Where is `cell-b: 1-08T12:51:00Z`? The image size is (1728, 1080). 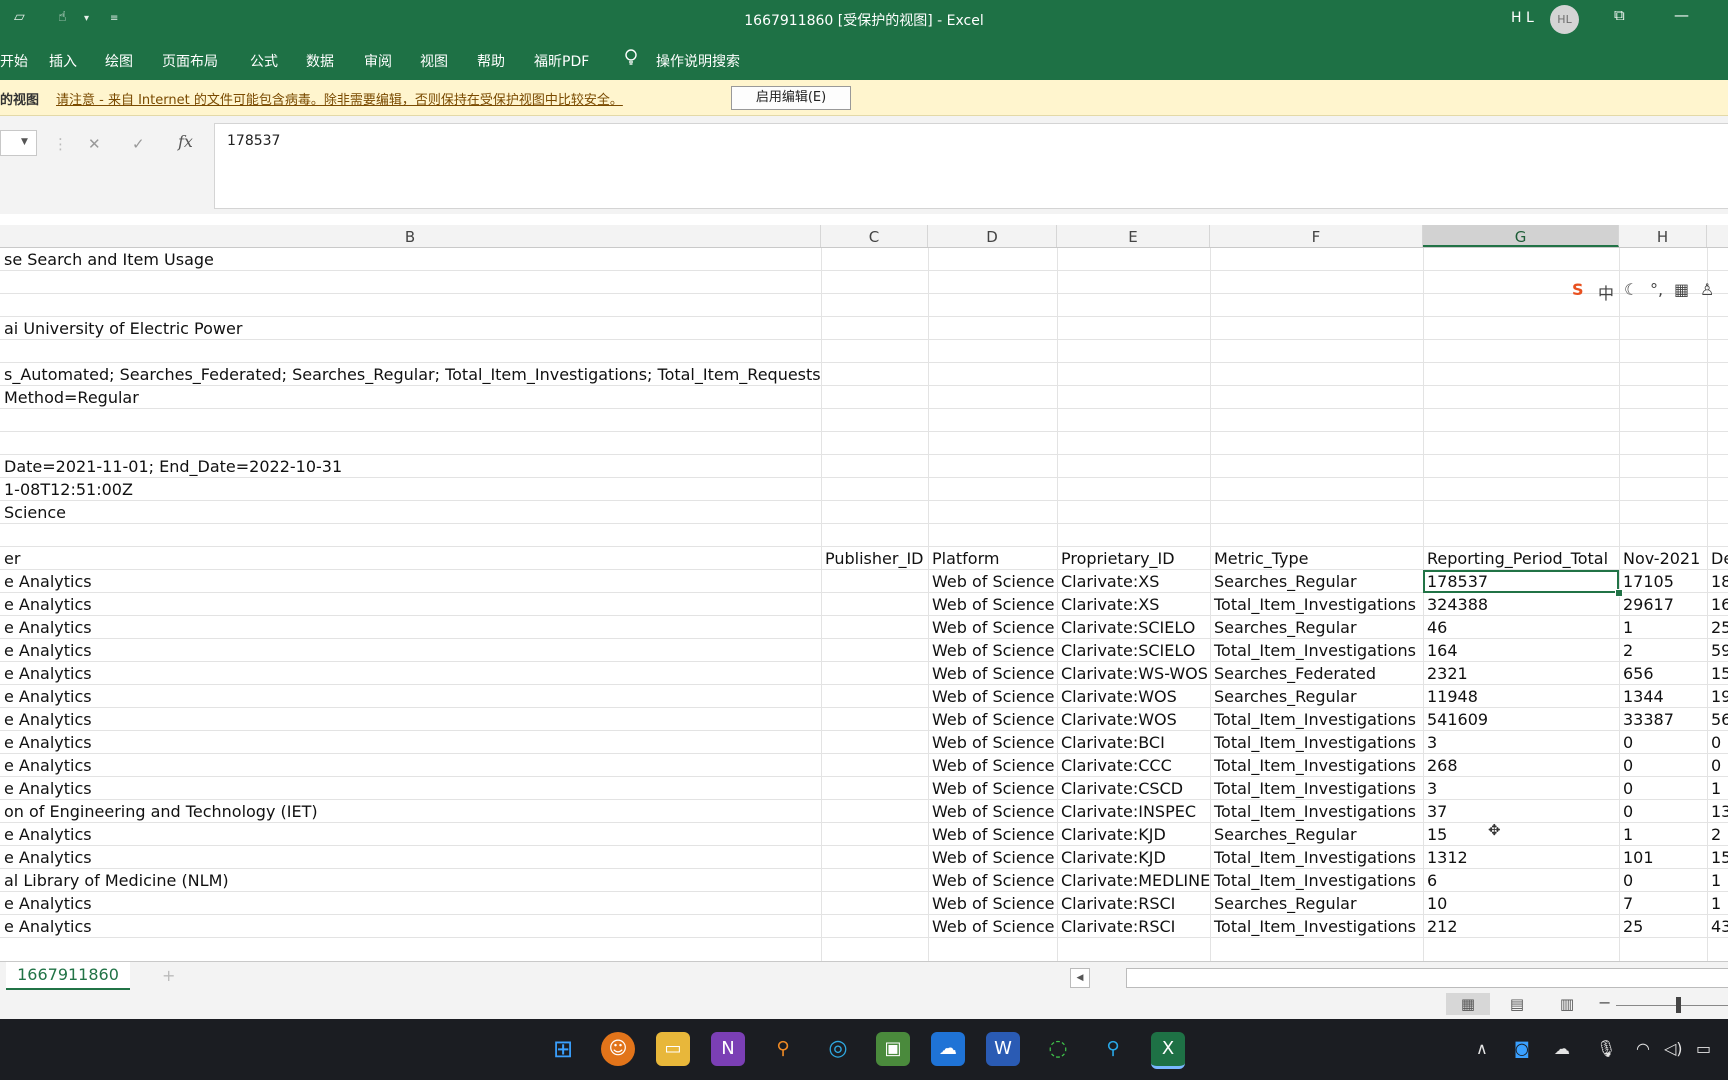 cell-b: 1-08T12:51:00Z is located at coordinates (66, 489).